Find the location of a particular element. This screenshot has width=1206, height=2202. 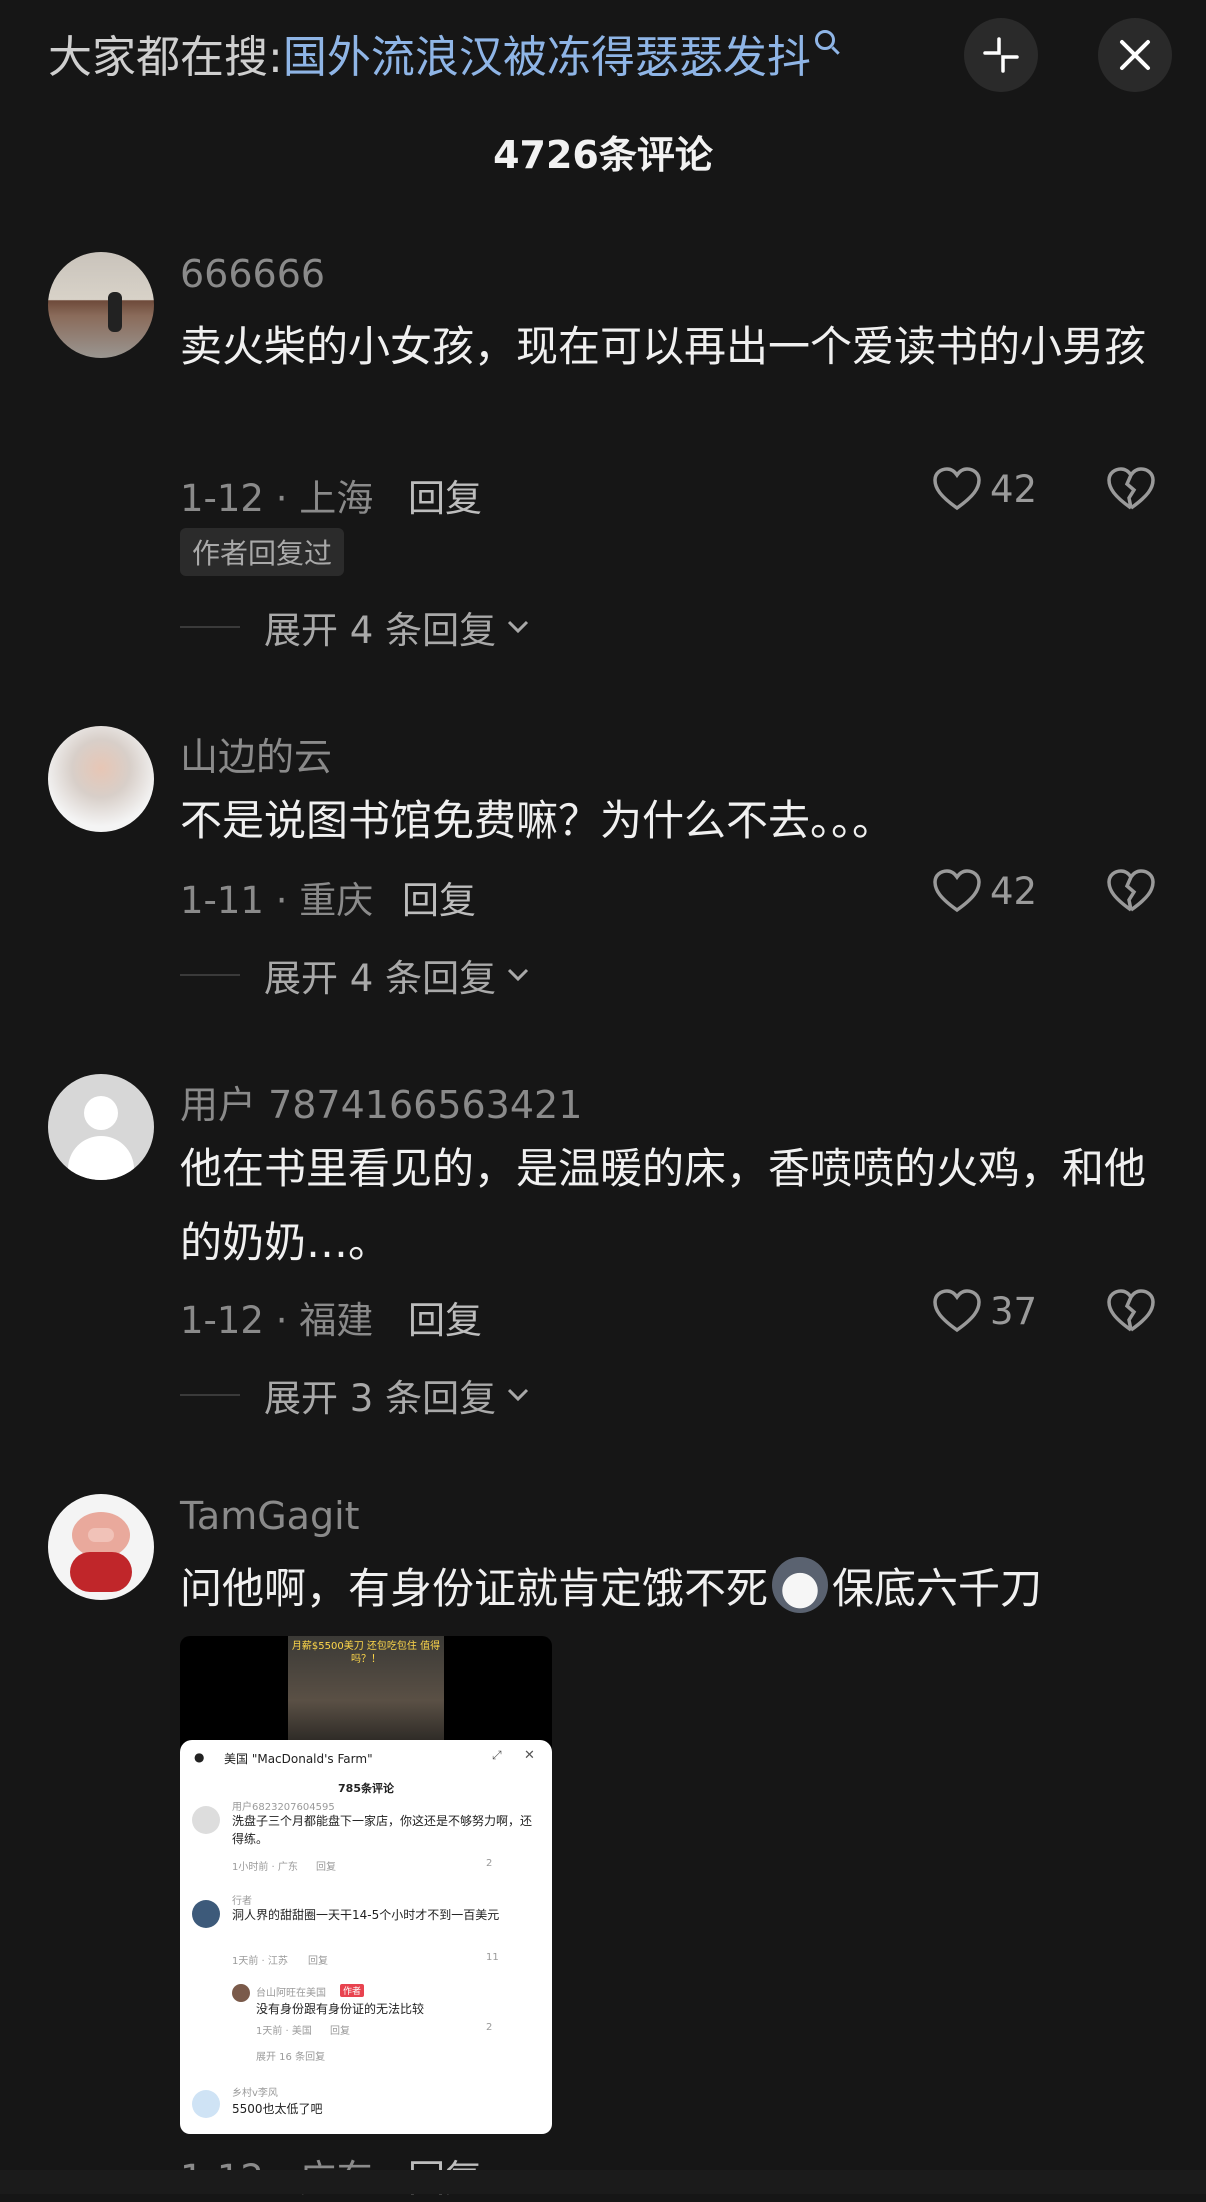

embedded-username: 乡村v李风 is located at coordinates (255, 2093).